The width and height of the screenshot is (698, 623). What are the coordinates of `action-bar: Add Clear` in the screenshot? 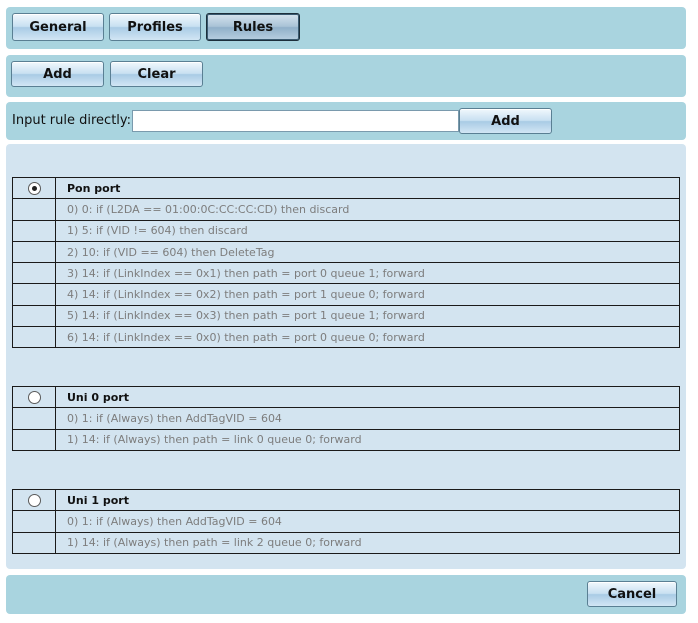 It's located at (346, 76).